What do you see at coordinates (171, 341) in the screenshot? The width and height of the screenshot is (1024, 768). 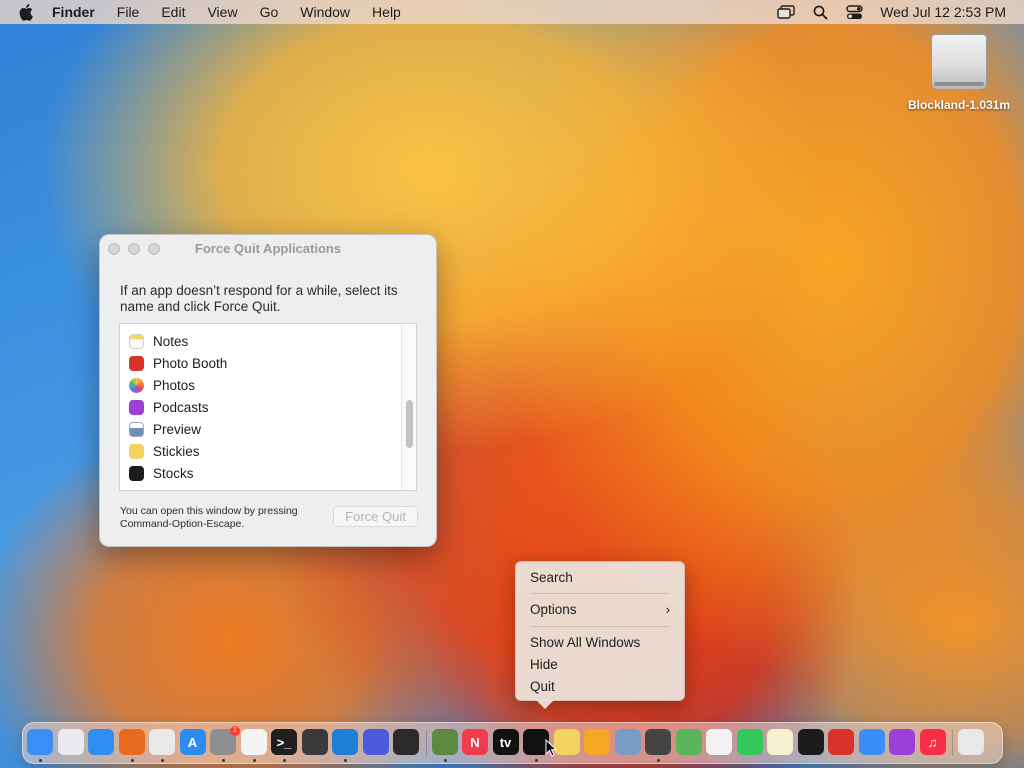 I see `app-row-label: Notes` at bounding box center [171, 341].